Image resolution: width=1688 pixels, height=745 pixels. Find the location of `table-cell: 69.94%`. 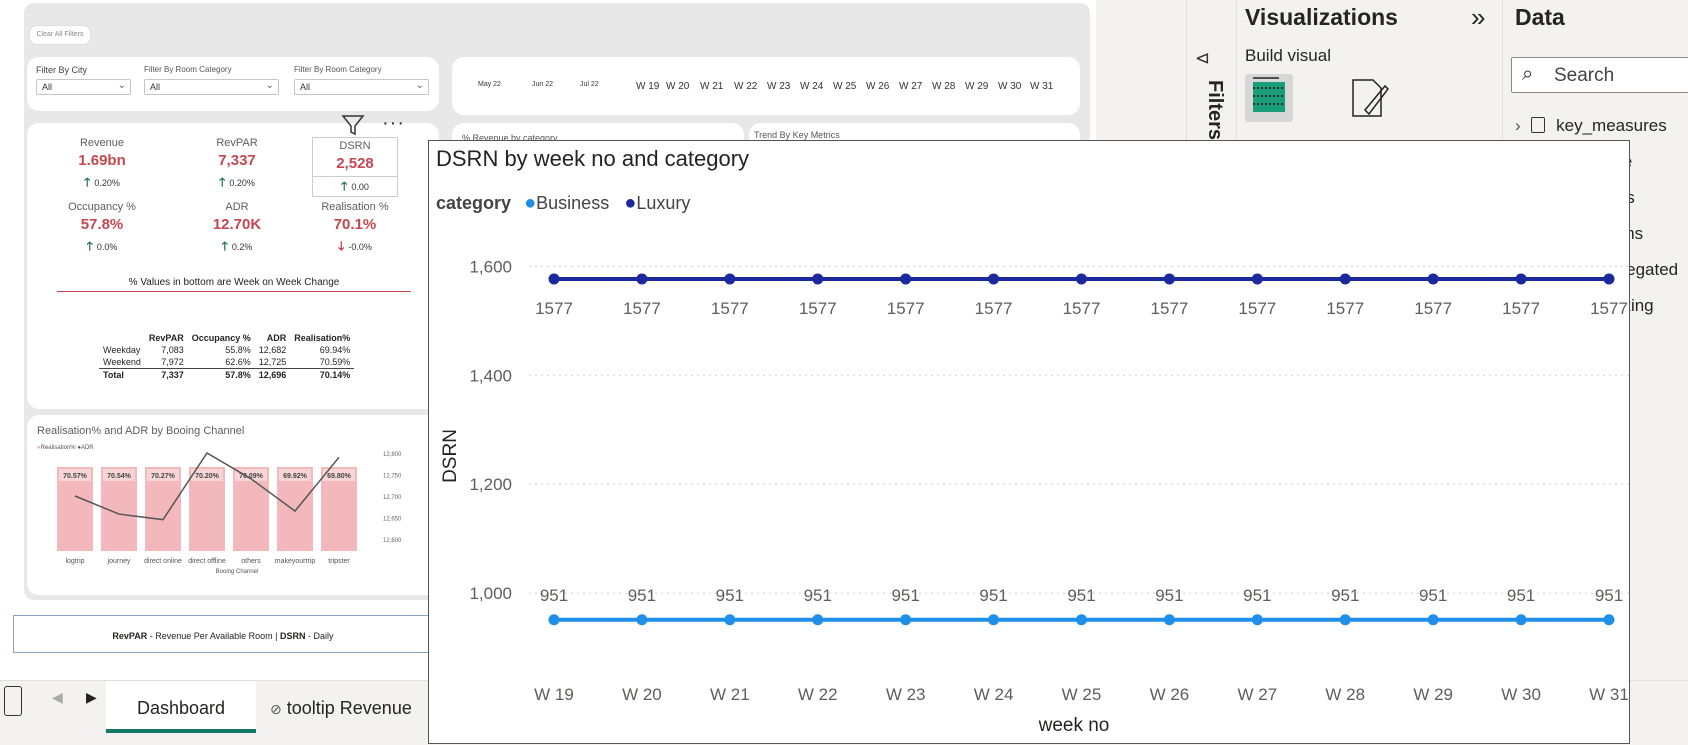

table-cell: 69.94% is located at coordinates (335, 350).